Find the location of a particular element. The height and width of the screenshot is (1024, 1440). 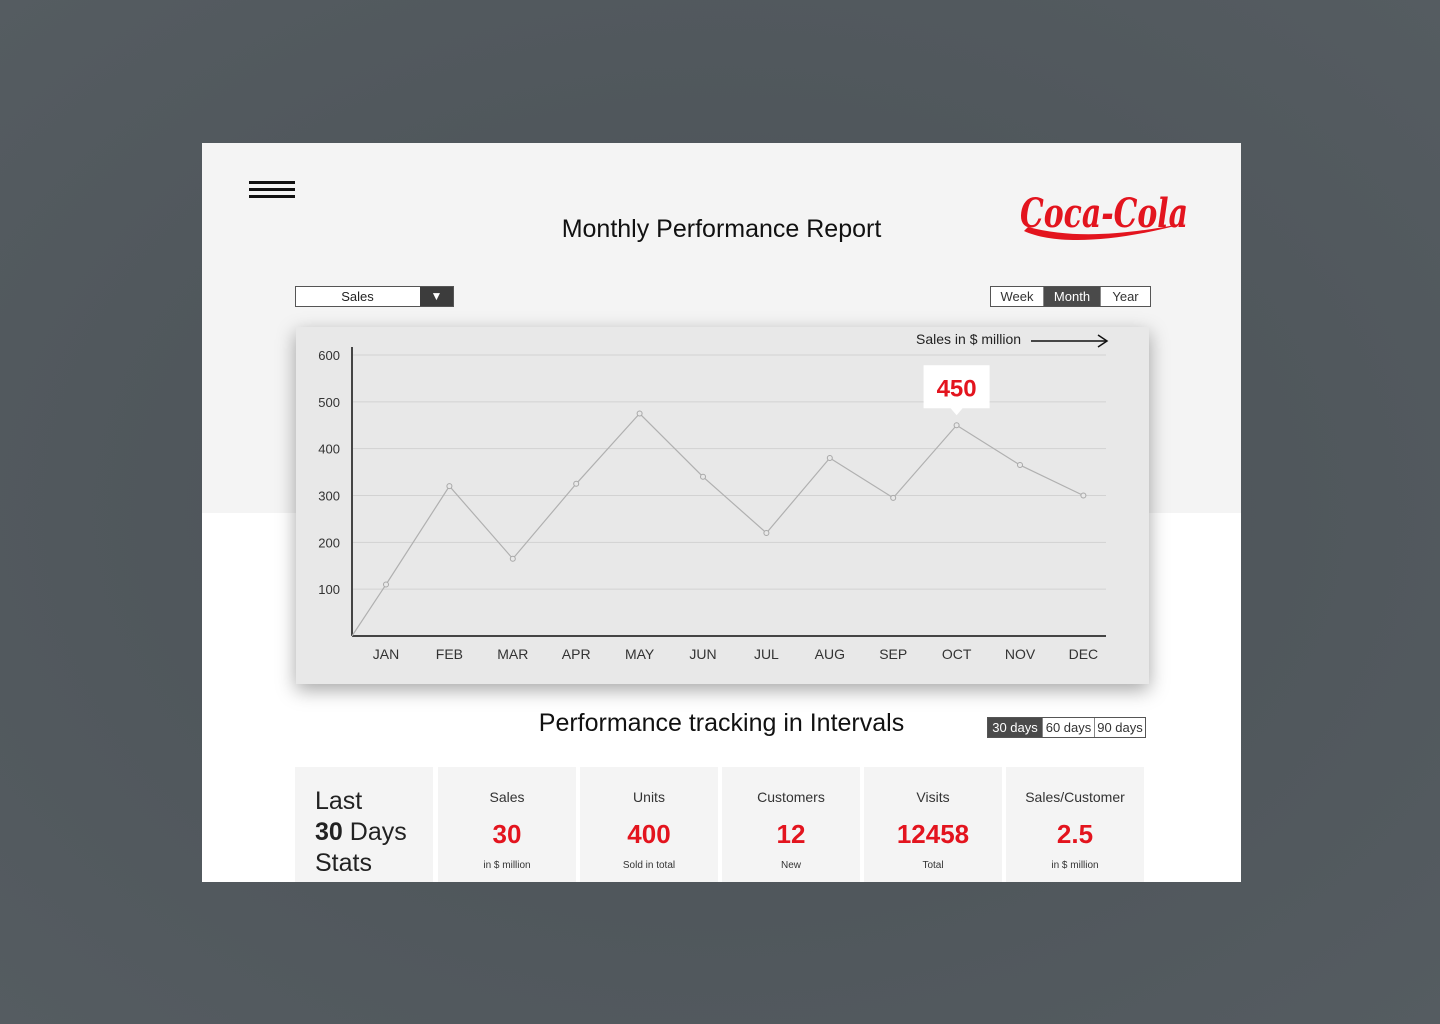

stat-value: 30 is located at coordinates (507, 834).